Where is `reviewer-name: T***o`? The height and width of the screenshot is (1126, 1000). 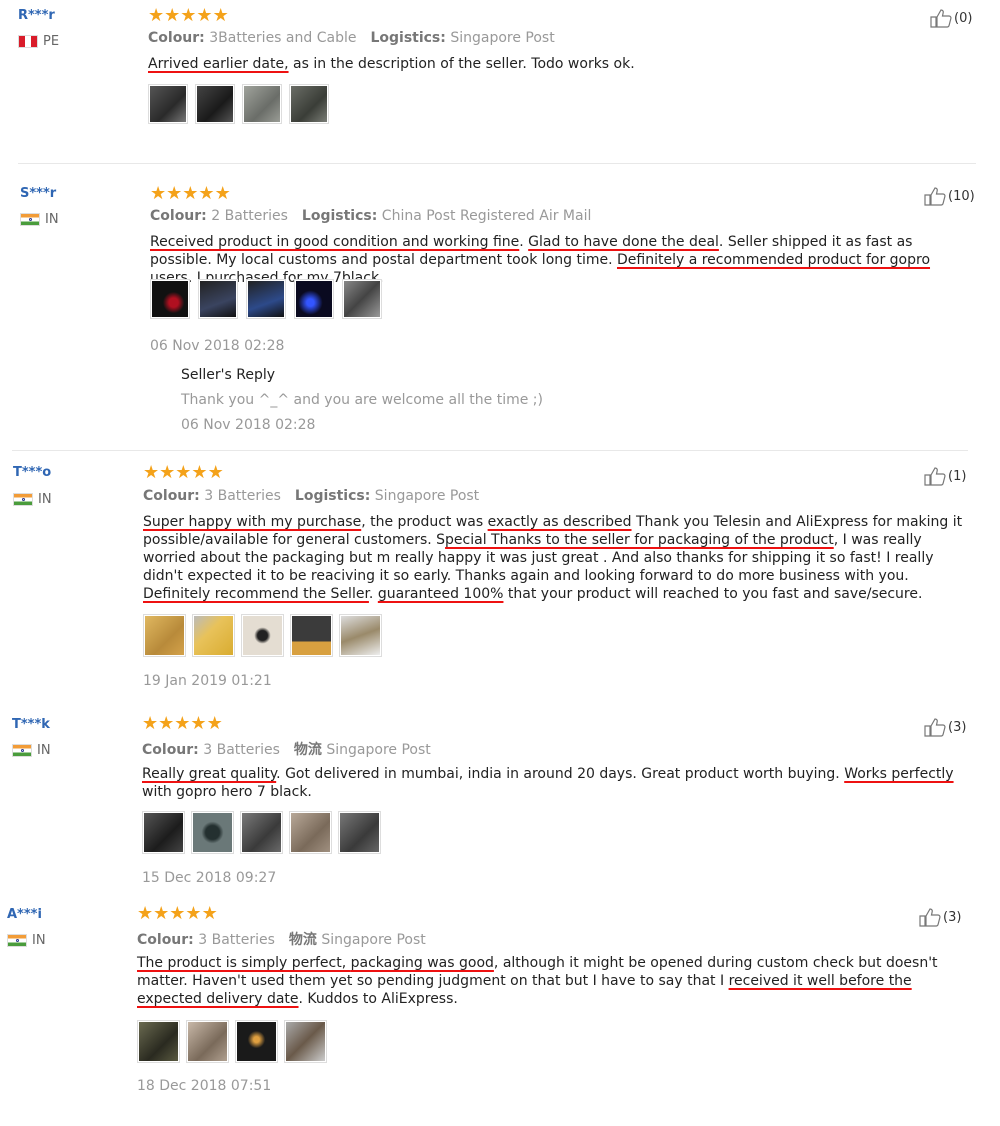
reviewer-name: T***o is located at coordinates (32, 472).